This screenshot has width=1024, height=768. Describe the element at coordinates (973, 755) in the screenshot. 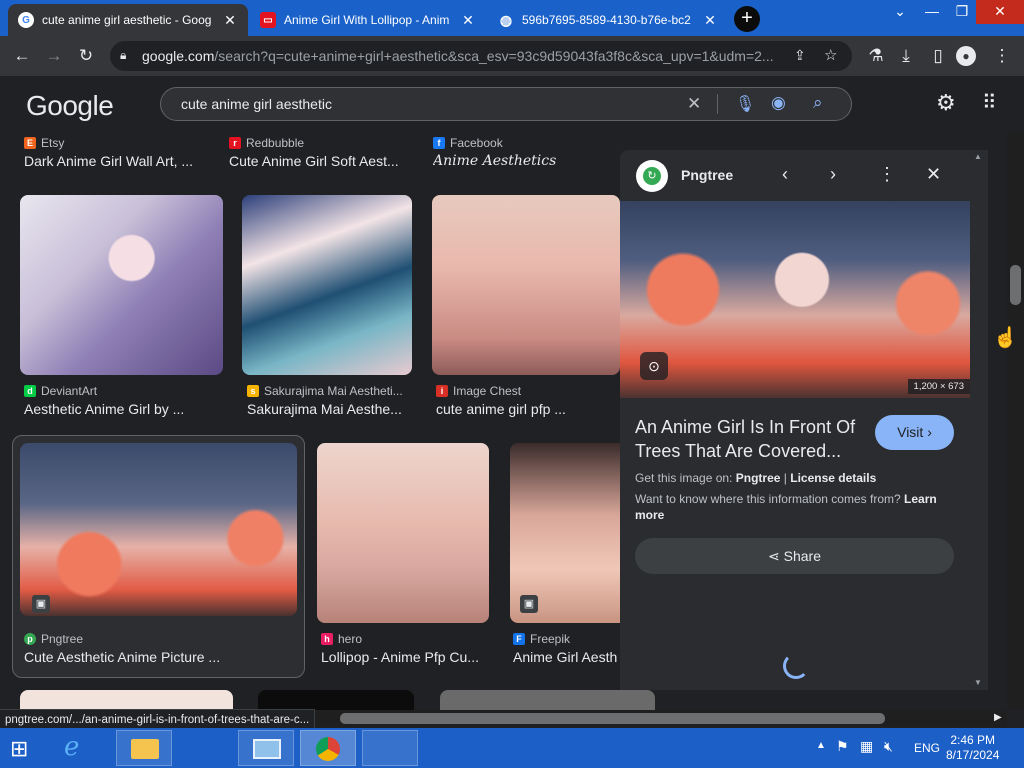

I see `clock-date: 8/17/2024` at that location.